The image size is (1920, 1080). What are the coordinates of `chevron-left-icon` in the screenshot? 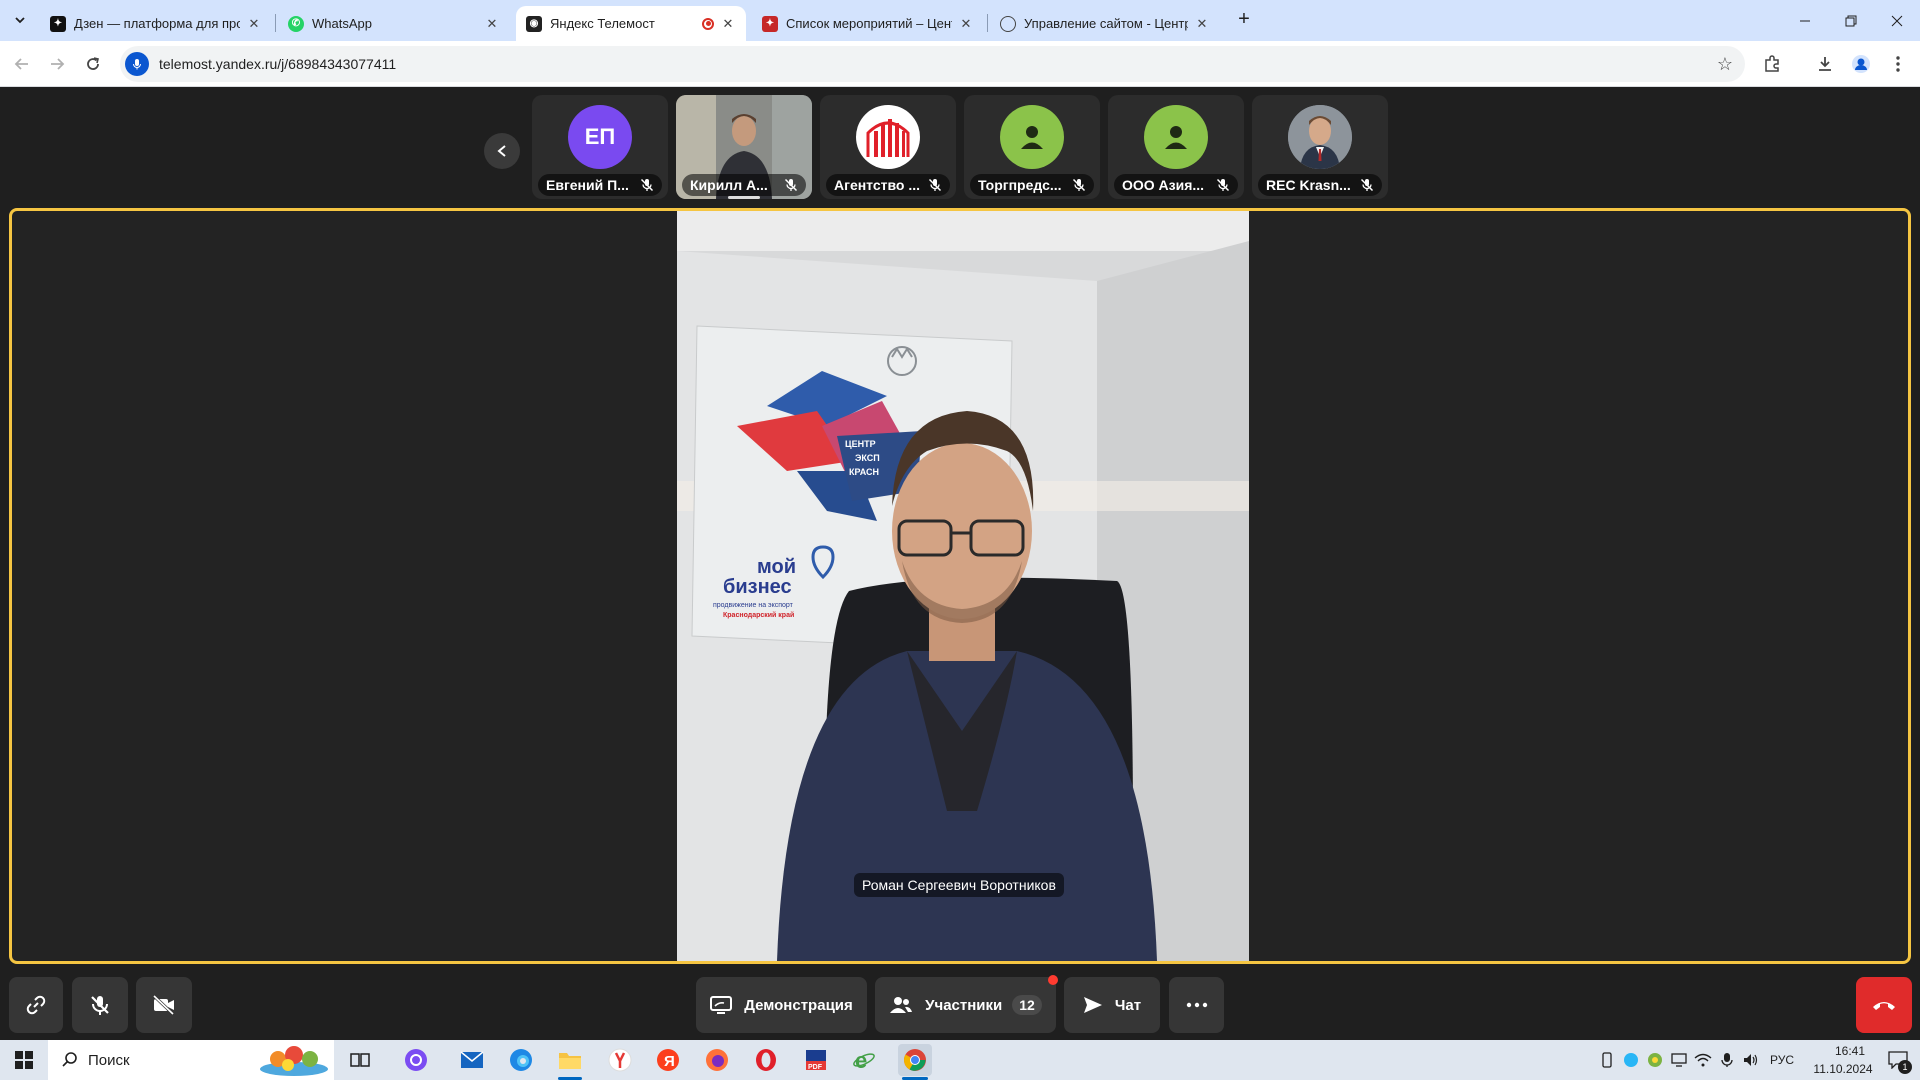 It's located at (501, 151).